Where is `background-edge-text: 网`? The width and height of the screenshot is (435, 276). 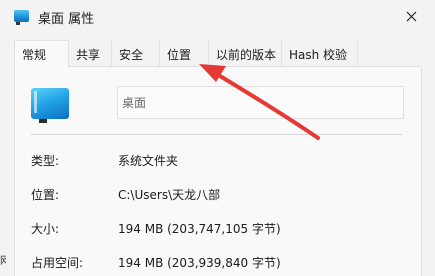
background-edge-text: 网 is located at coordinates (3, 261).